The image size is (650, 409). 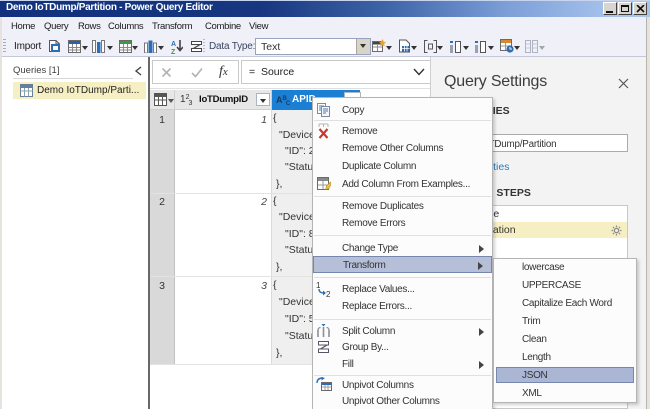 I want to click on svg-text: Z, so click(x=173, y=51).